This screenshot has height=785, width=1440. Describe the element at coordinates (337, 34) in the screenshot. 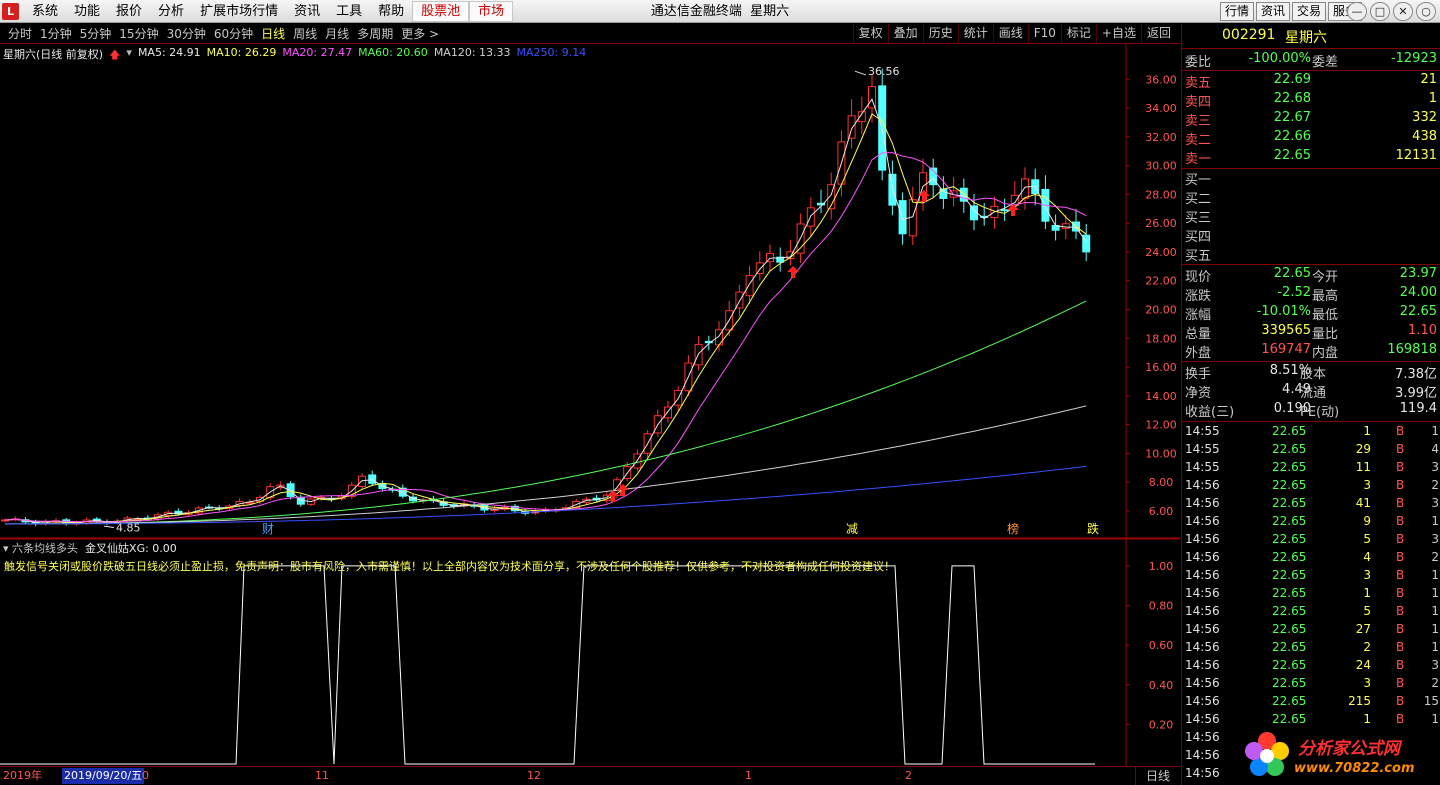

I see `tab-monthly: 月线` at that location.